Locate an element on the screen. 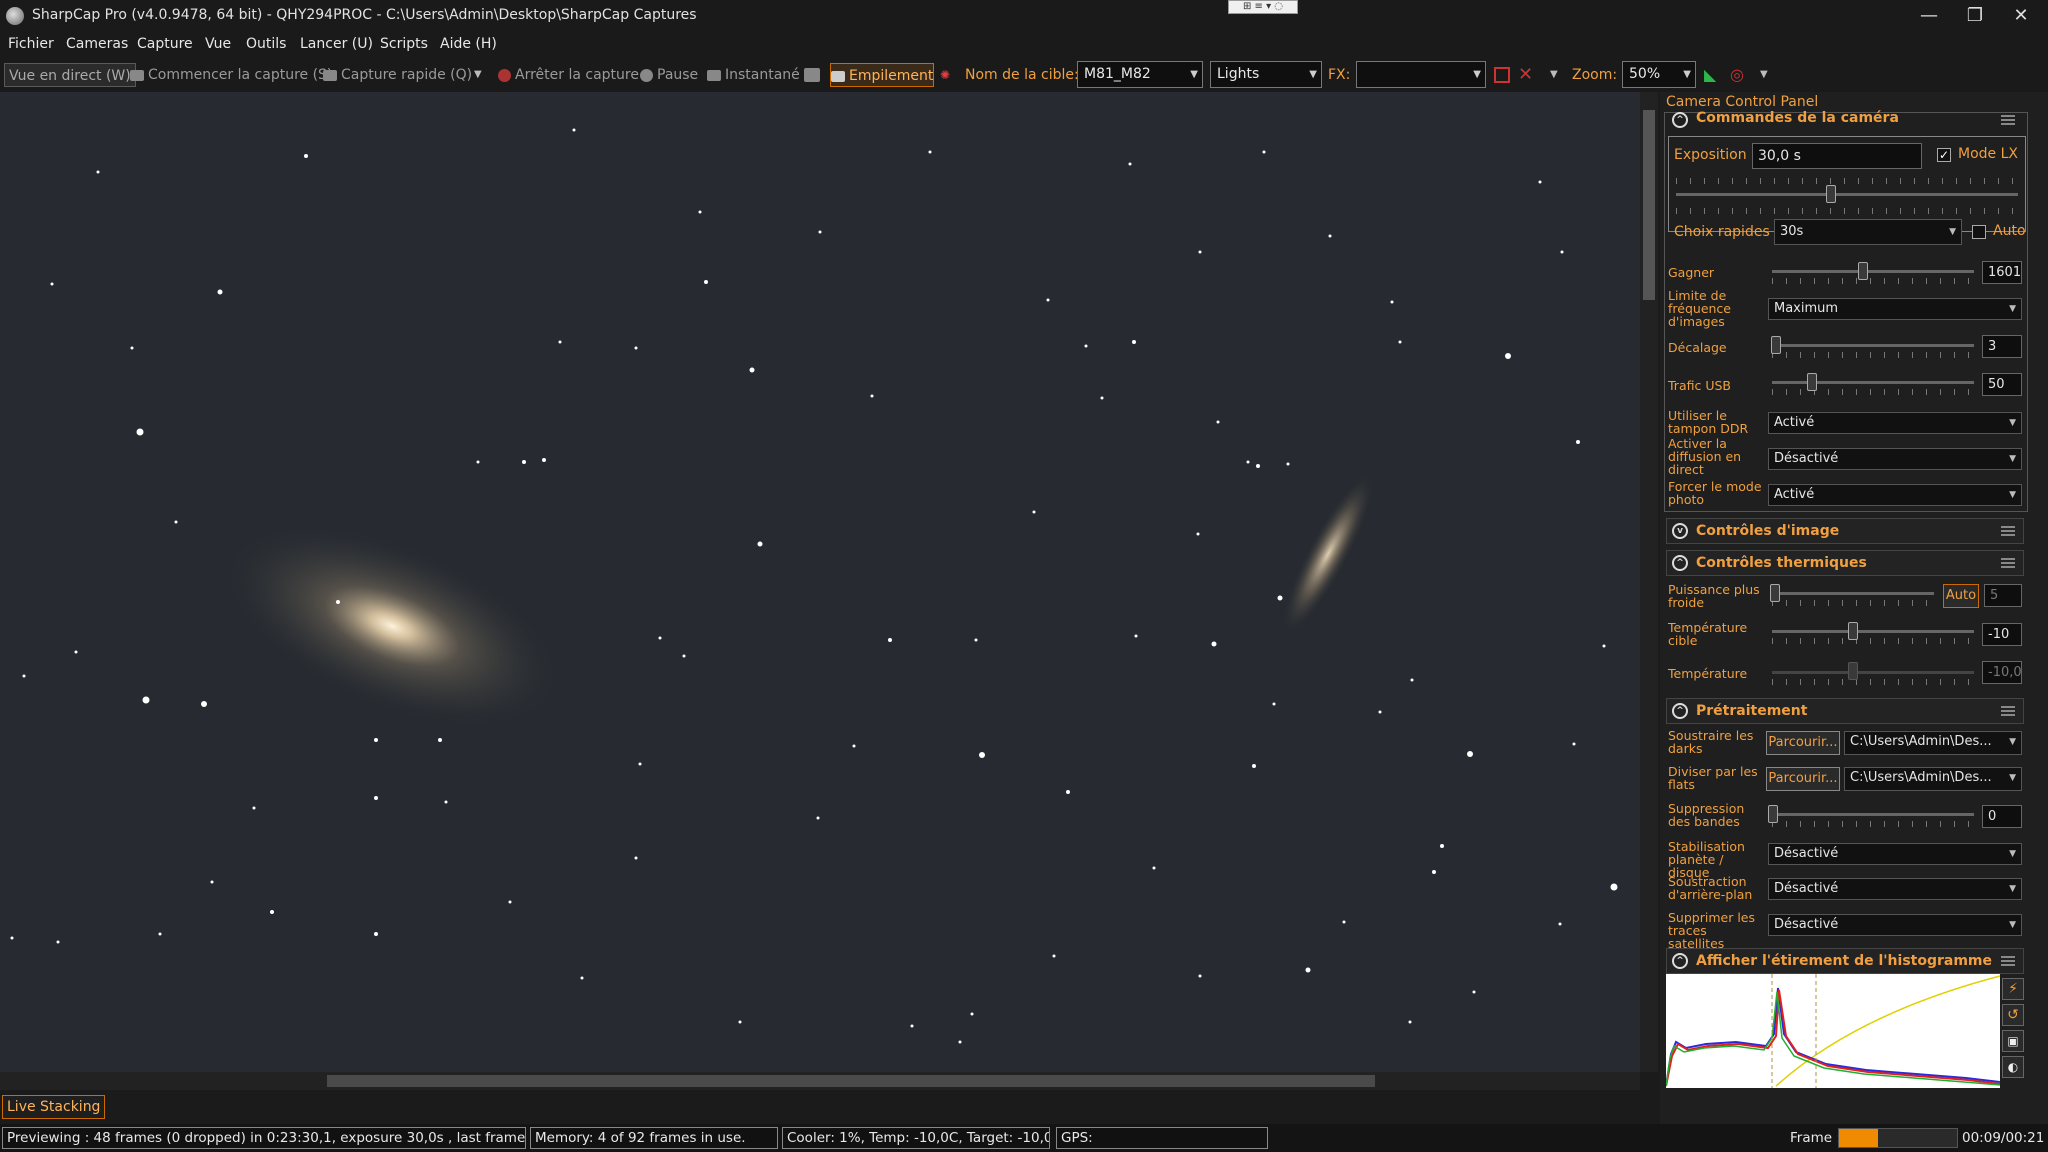  galaxy-m82 is located at coordinates (1328, 554).